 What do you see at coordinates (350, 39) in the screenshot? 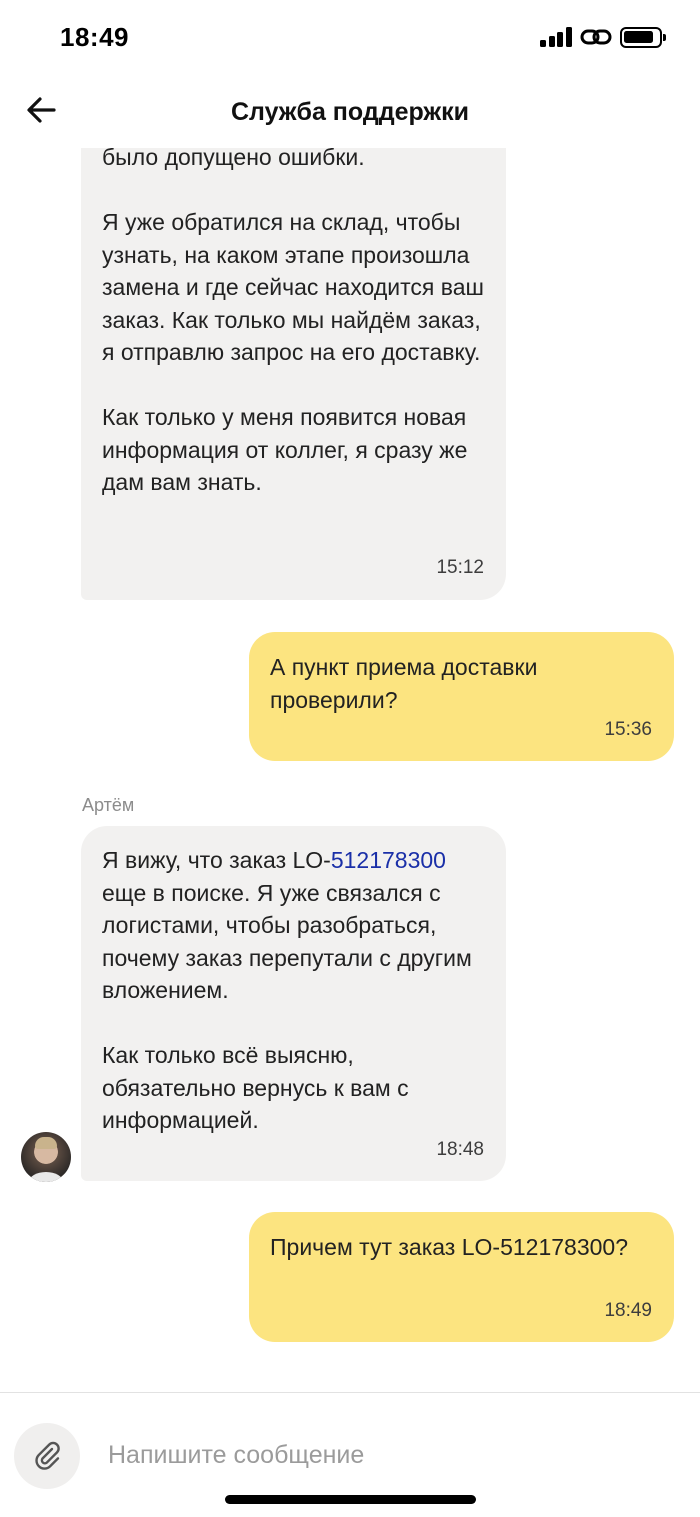
I see `status-bar: 18:49` at bounding box center [350, 39].